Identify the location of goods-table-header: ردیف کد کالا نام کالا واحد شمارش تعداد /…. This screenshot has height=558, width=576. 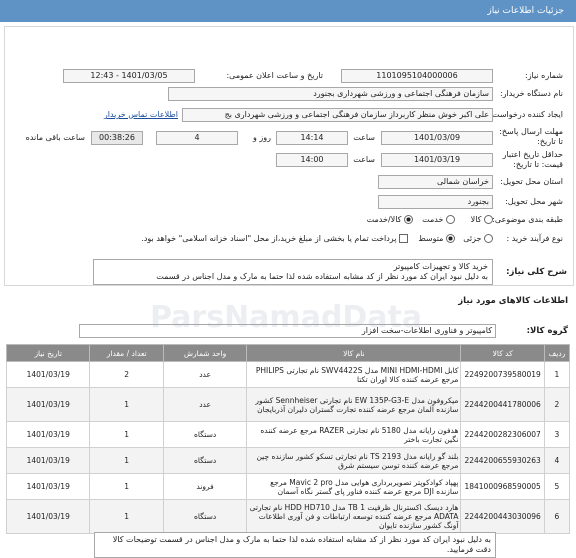
(288, 353).